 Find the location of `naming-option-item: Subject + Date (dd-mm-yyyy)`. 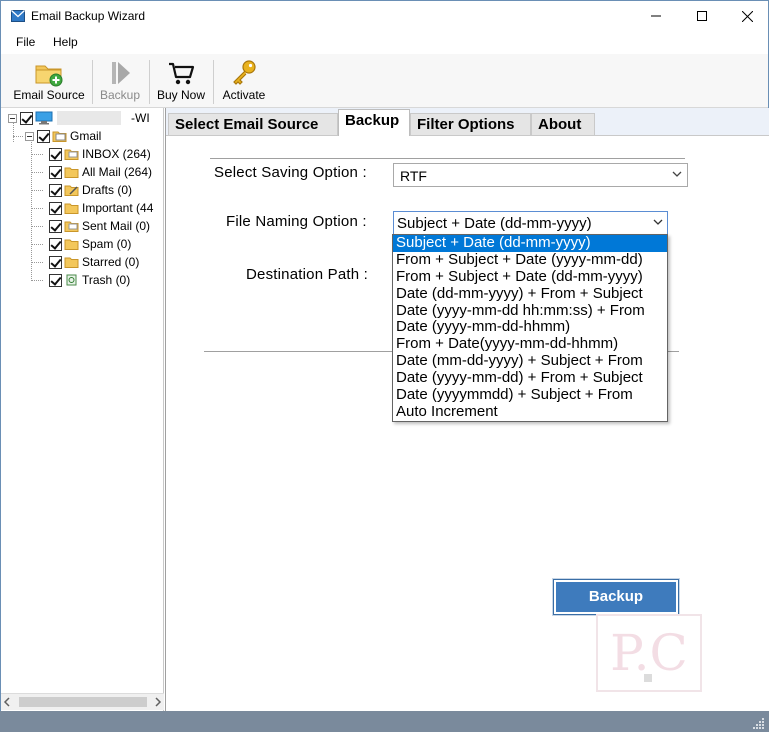

naming-option-item: Subject + Date (dd-mm-yyyy) is located at coordinates (530, 243).